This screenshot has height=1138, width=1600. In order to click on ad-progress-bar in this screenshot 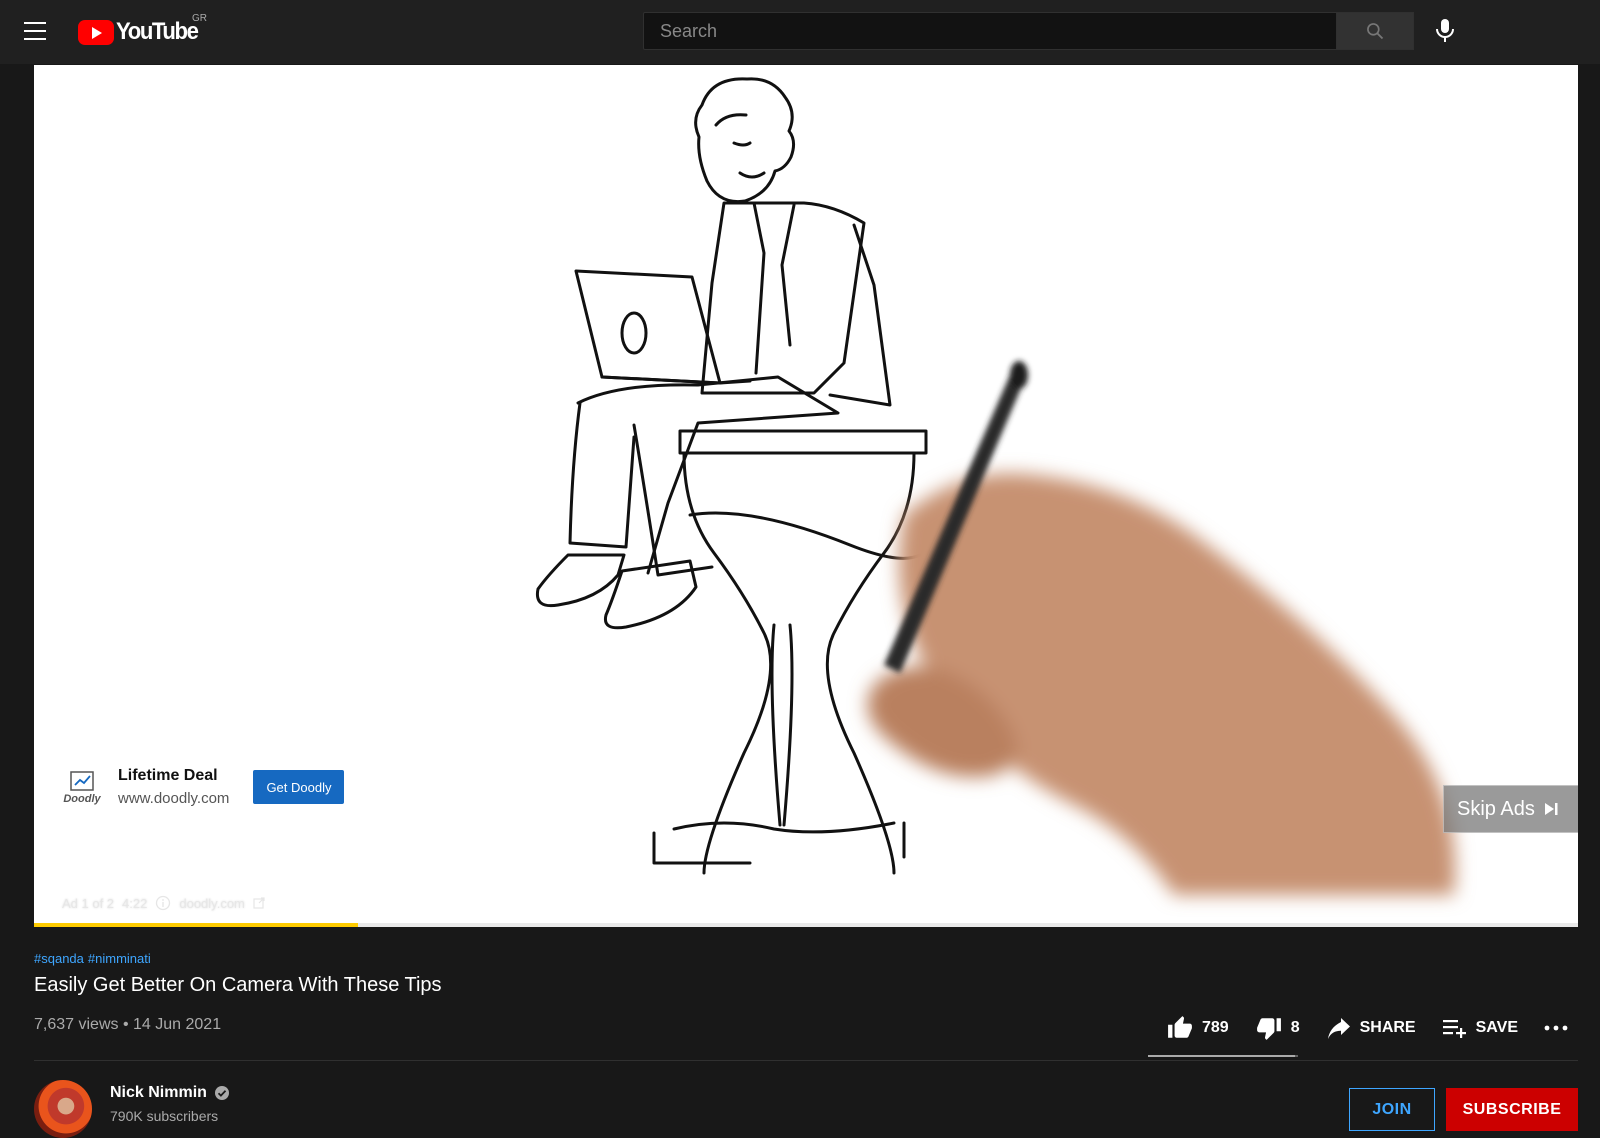, I will do `click(806, 925)`.